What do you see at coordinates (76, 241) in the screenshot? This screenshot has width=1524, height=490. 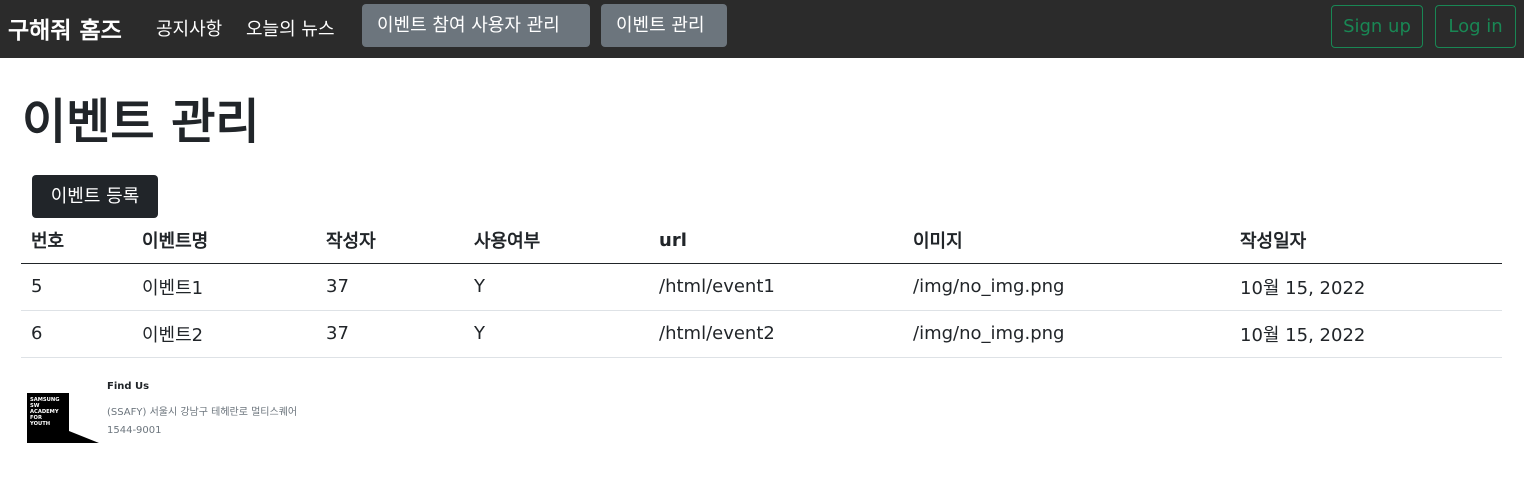 I see `column-header-number: 번호` at bounding box center [76, 241].